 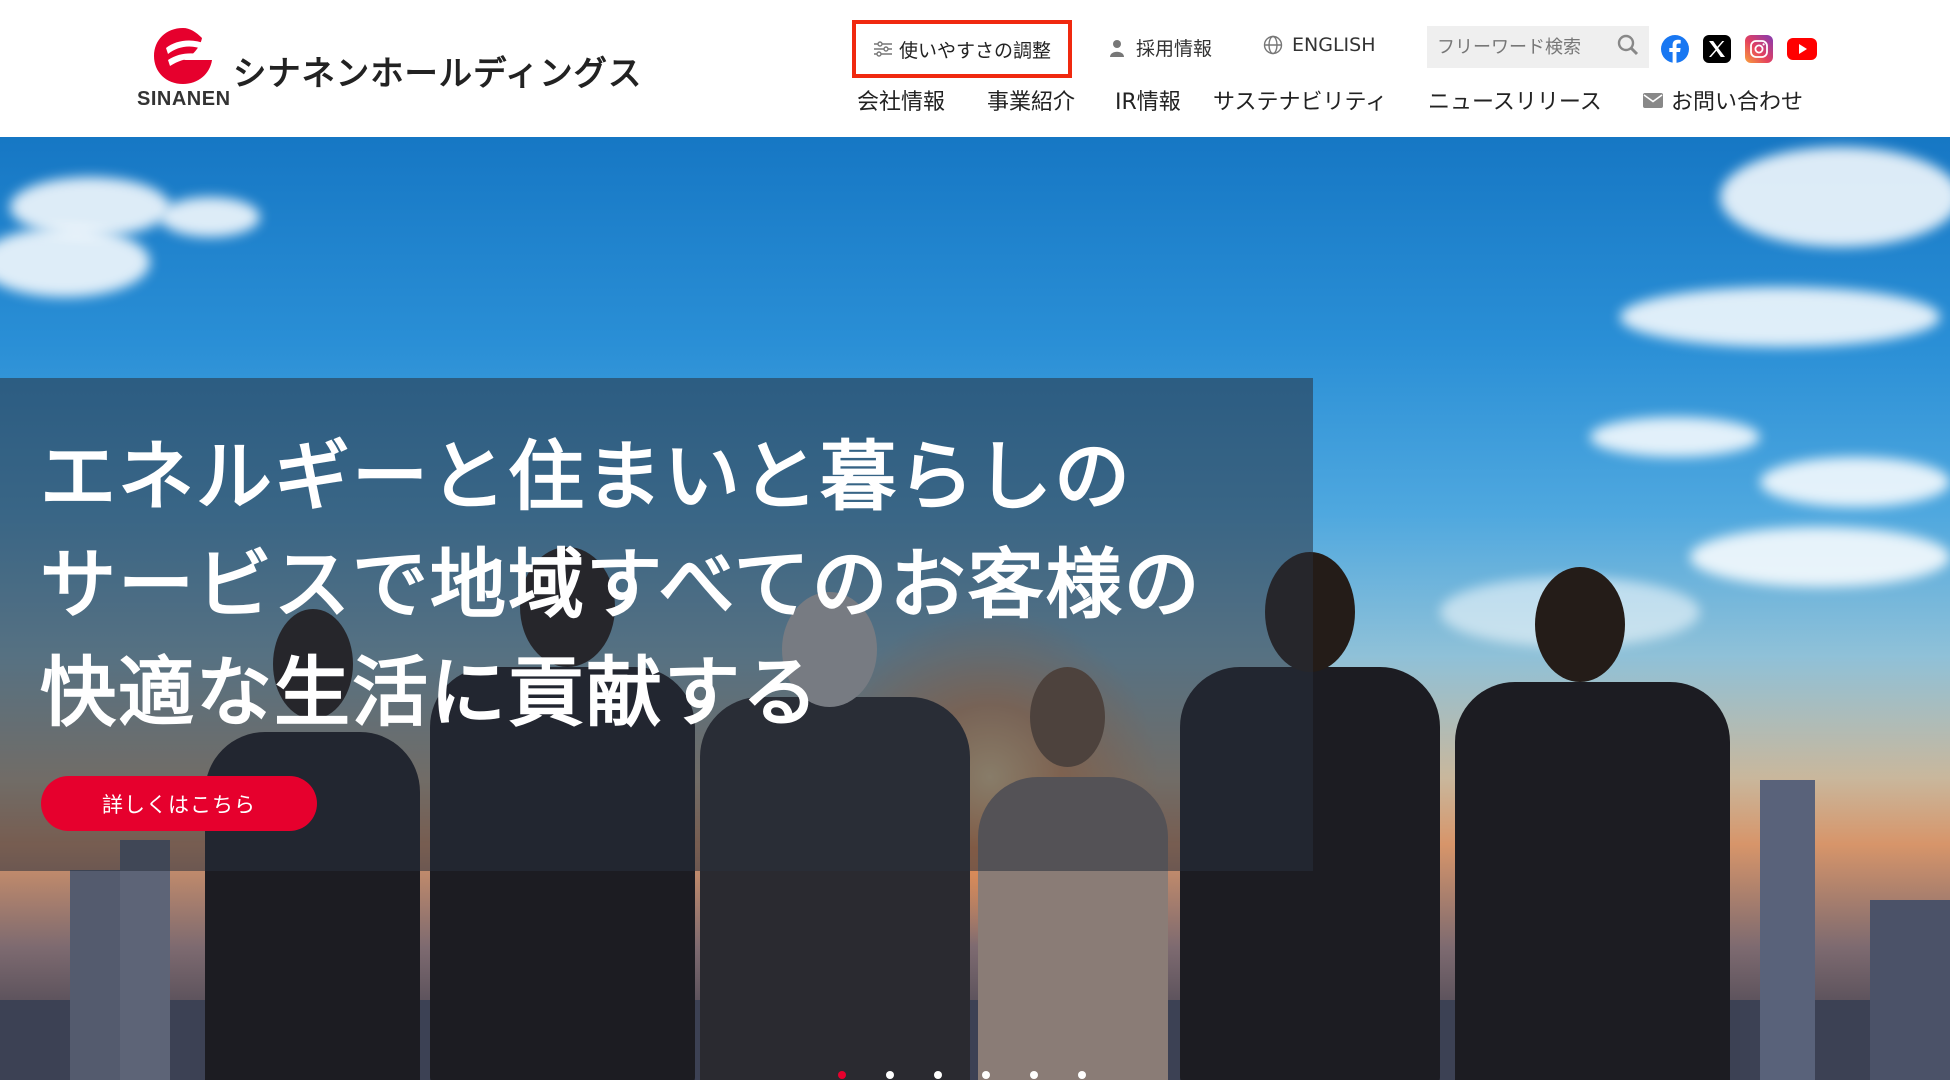 I want to click on recruit-label: 採用情報, so click(x=1174, y=49).